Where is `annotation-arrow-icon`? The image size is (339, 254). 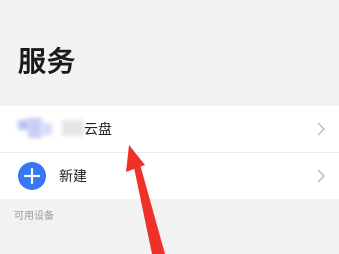 annotation-arrow-icon is located at coordinates (145, 199).